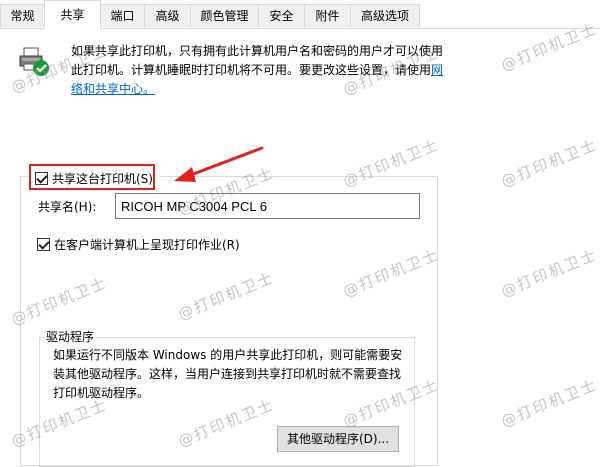 The height and width of the screenshot is (467, 600). Describe the element at coordinates (43, 244) in the screenshot. I see `render-jobs-checkbox` at that location.